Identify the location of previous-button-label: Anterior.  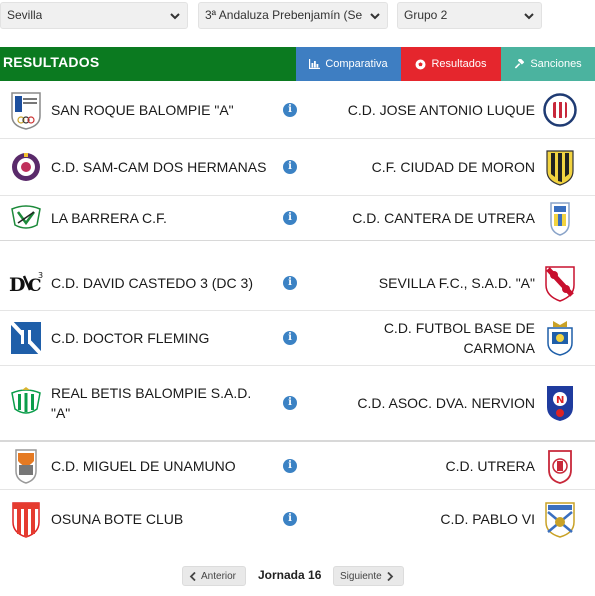
(219, 576).